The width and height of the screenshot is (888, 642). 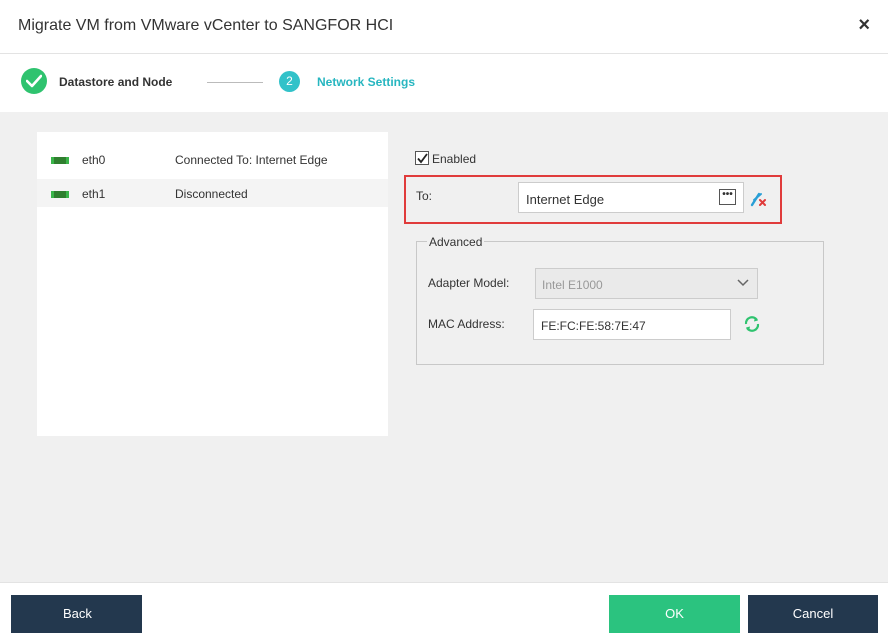 What do you see at coordinates (752, 324) in the screenshot?
I see `refresh-icon` at bounding box center [752, 324].